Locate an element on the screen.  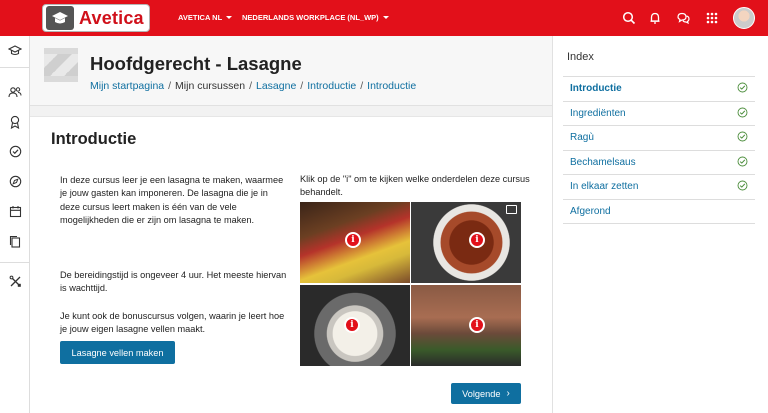
calendar-icon is located at coordinates (15, 211).